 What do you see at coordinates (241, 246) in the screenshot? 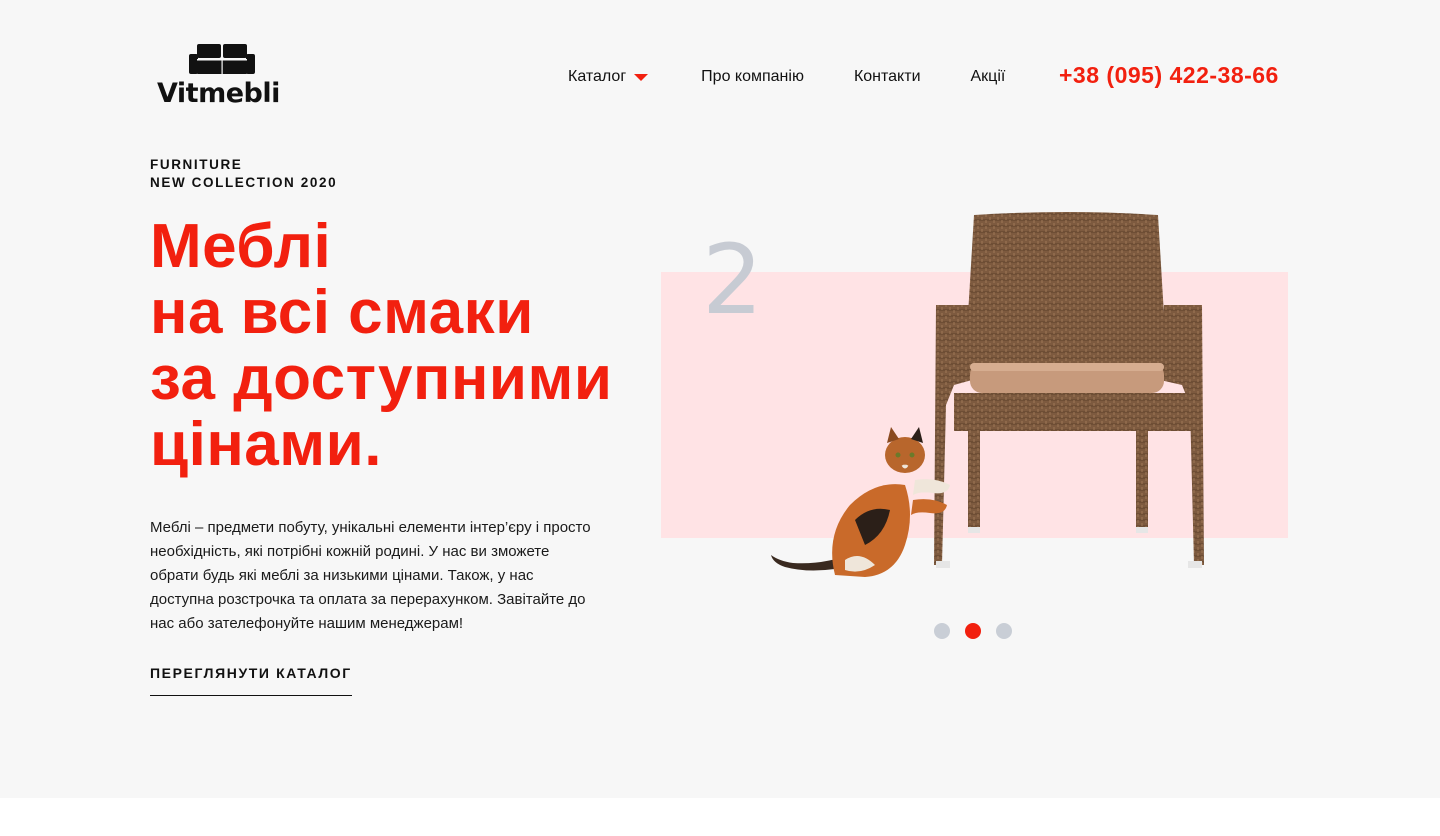
I see `headline-line-1: Меблі` at bounding box center [241, 246].